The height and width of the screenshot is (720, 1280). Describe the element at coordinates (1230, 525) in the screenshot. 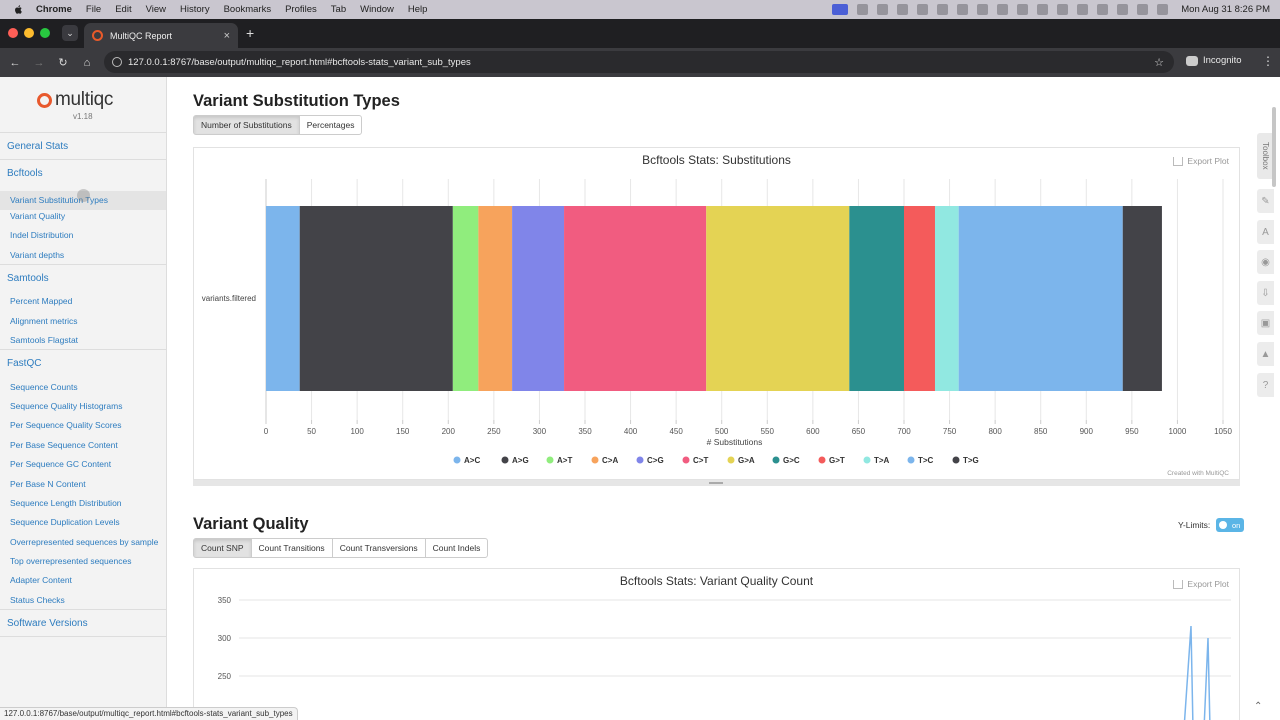

I see `y-limits-toggle: on` at that location.